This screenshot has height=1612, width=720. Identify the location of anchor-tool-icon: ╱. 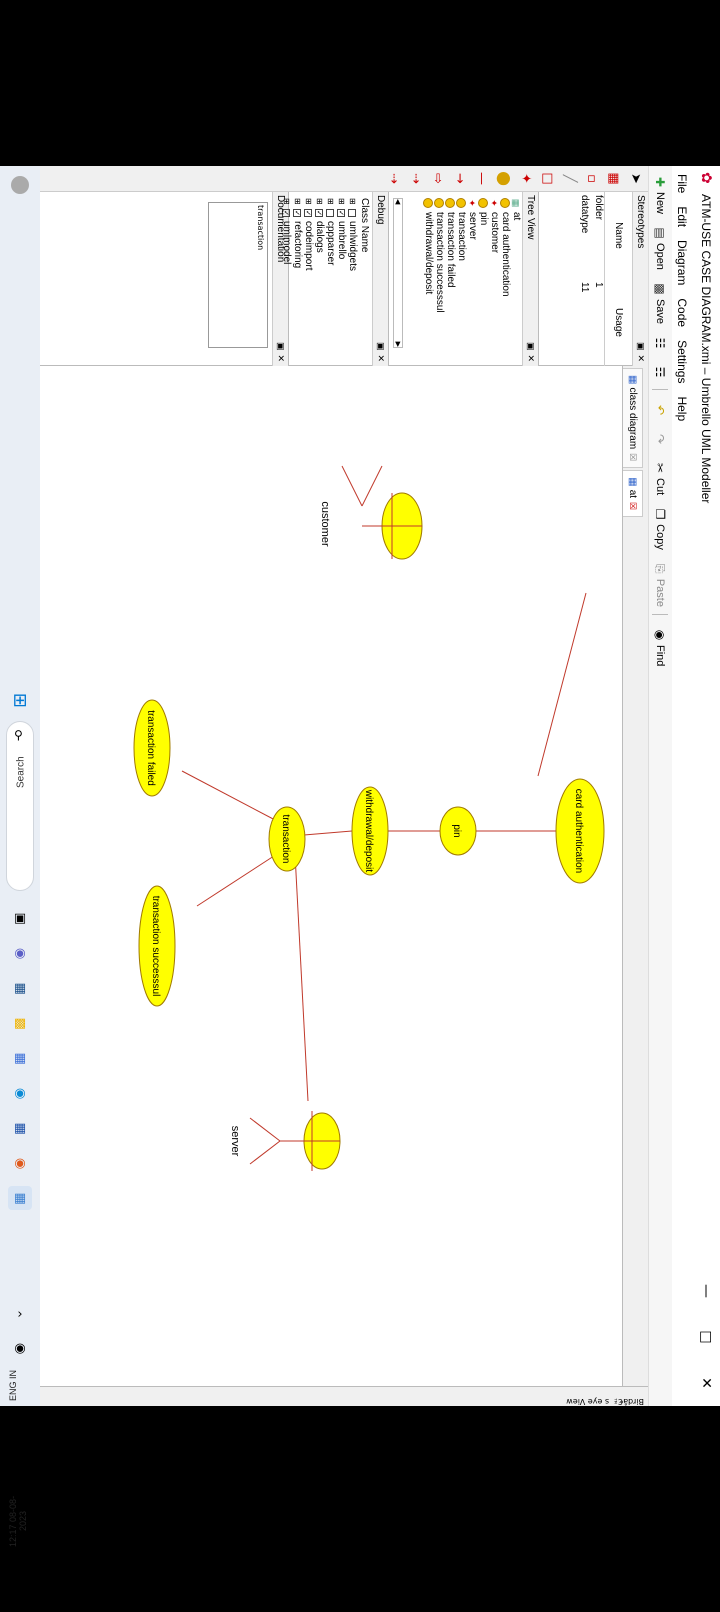
(569, 179).